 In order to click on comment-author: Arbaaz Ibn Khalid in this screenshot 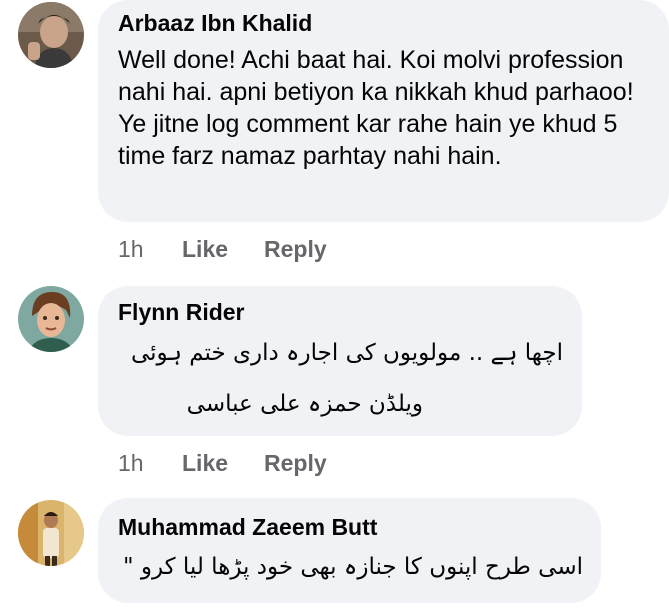, I will do `click(215, 23)`.